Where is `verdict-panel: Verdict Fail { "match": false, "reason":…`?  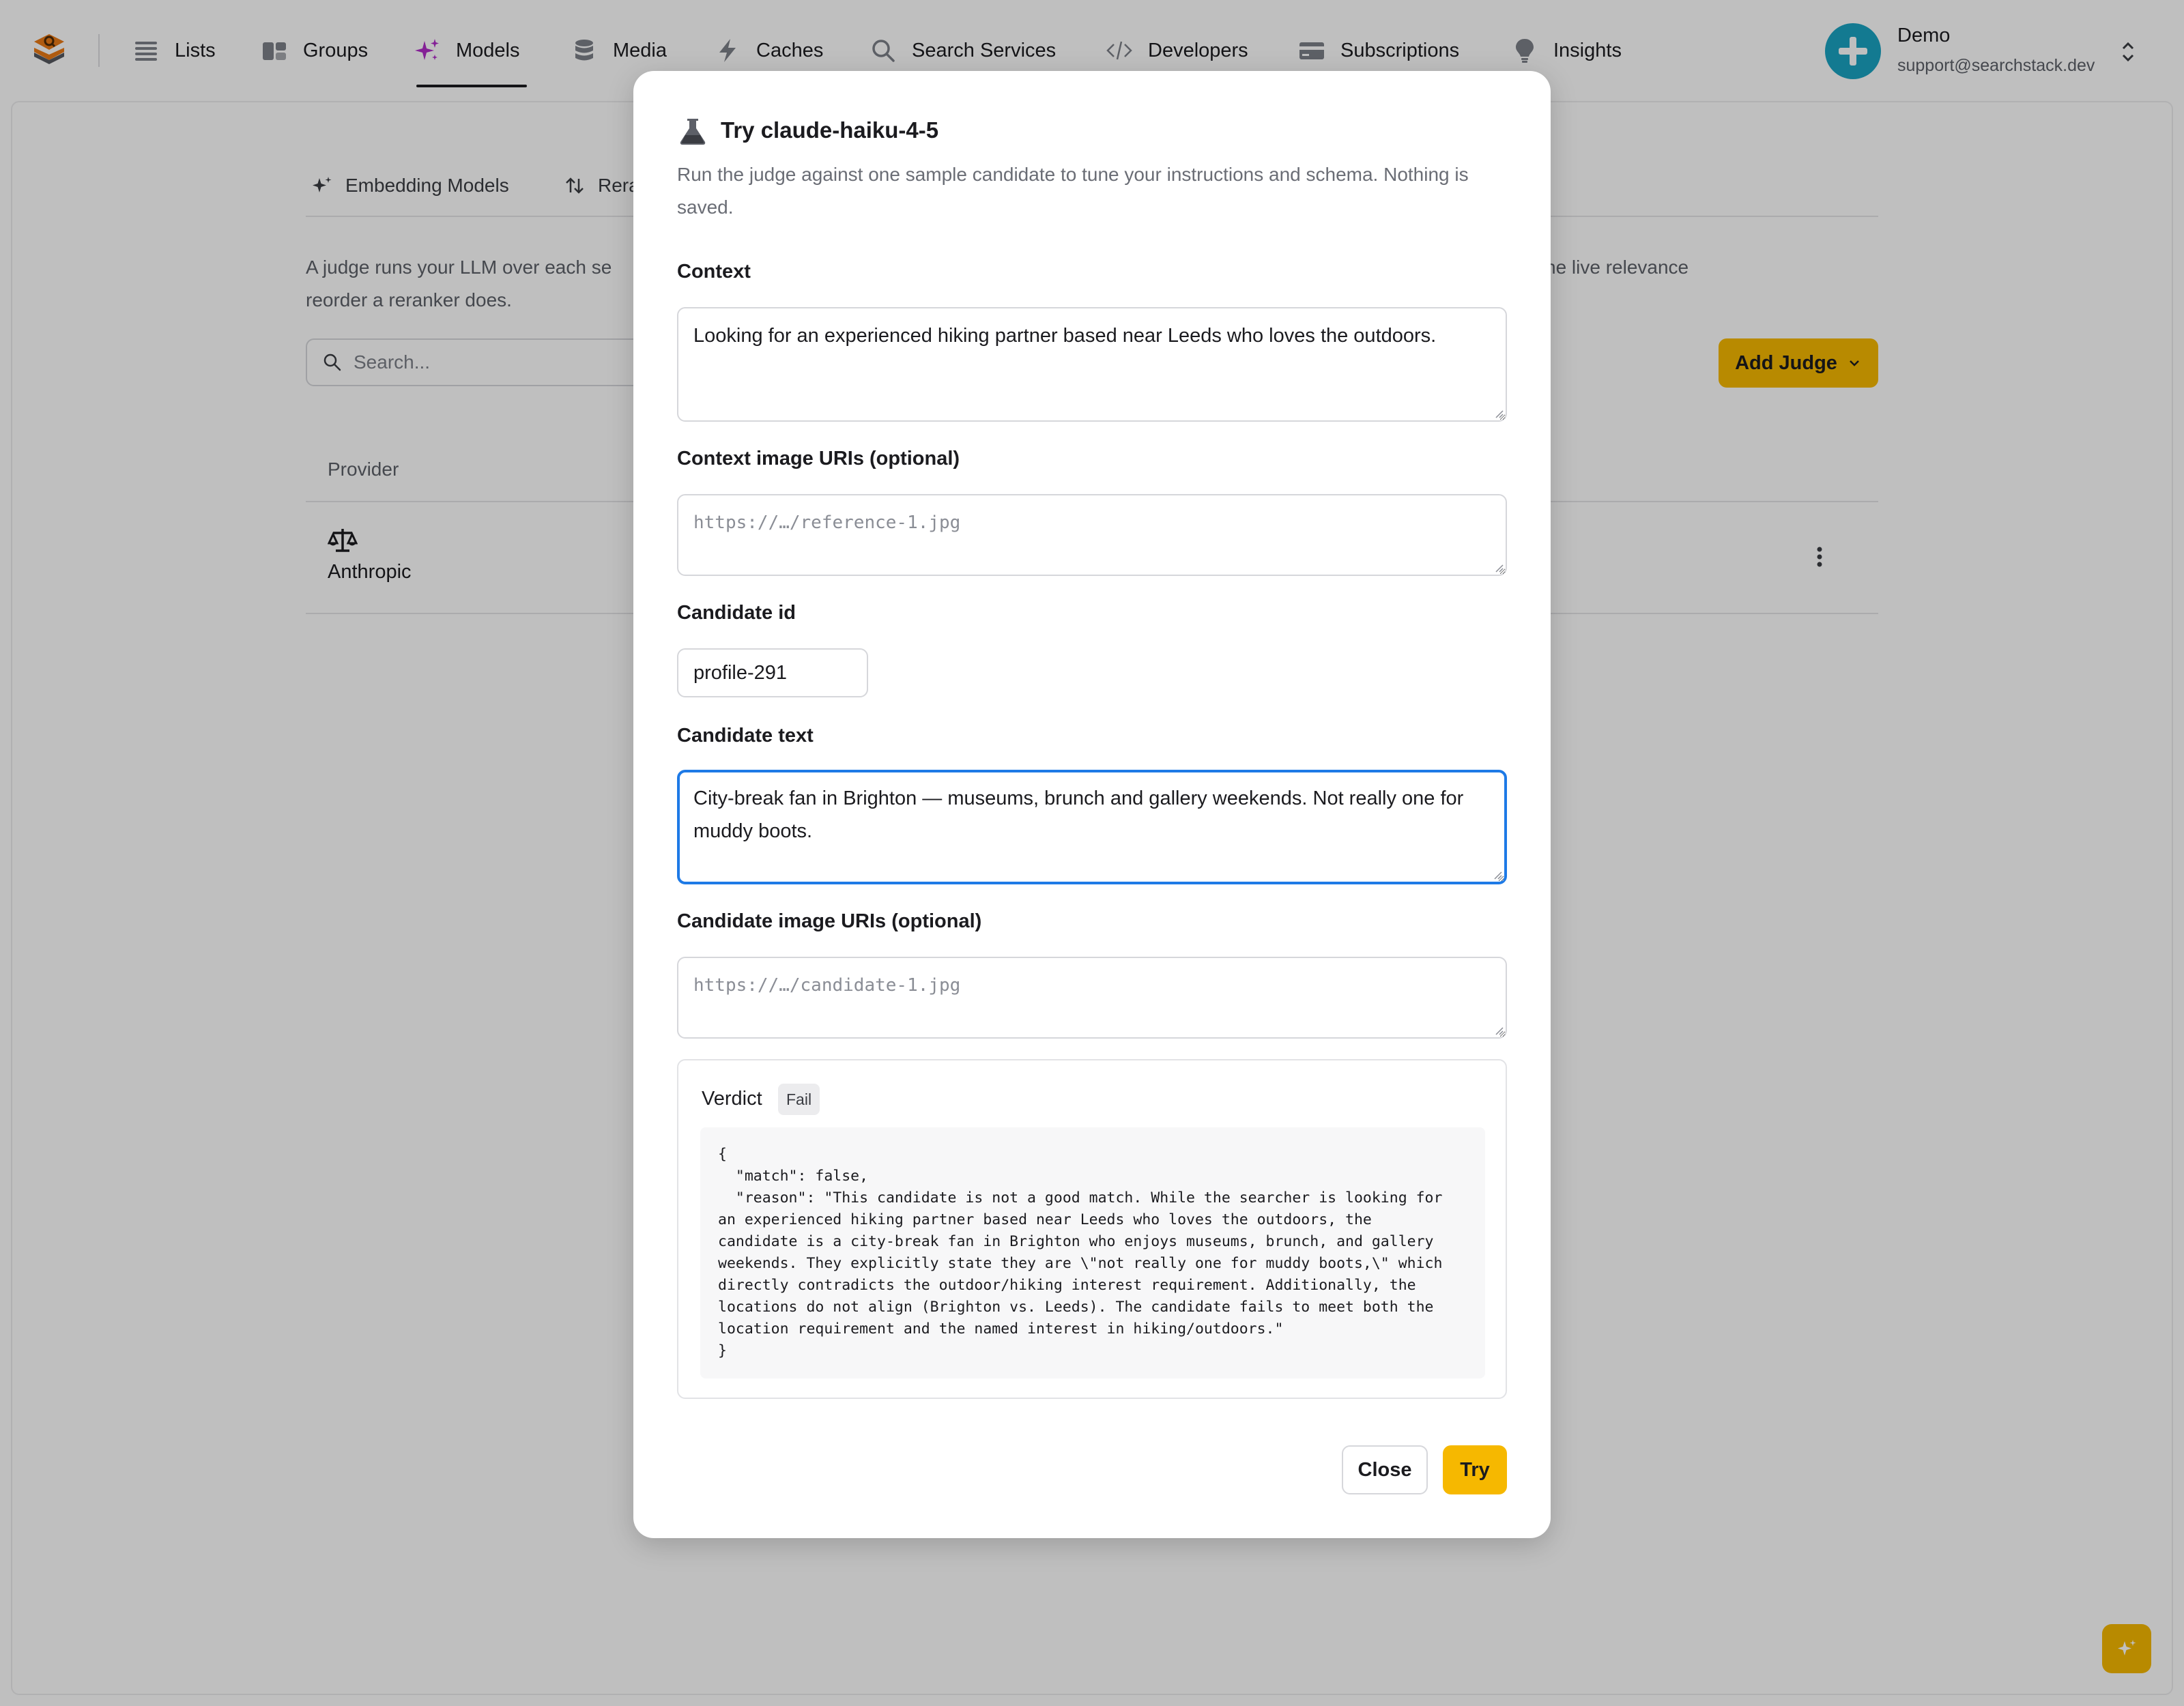 verdict-panel: Verdict Fail { "match": false, "reason":… is located at coordinates (1092, 1229).